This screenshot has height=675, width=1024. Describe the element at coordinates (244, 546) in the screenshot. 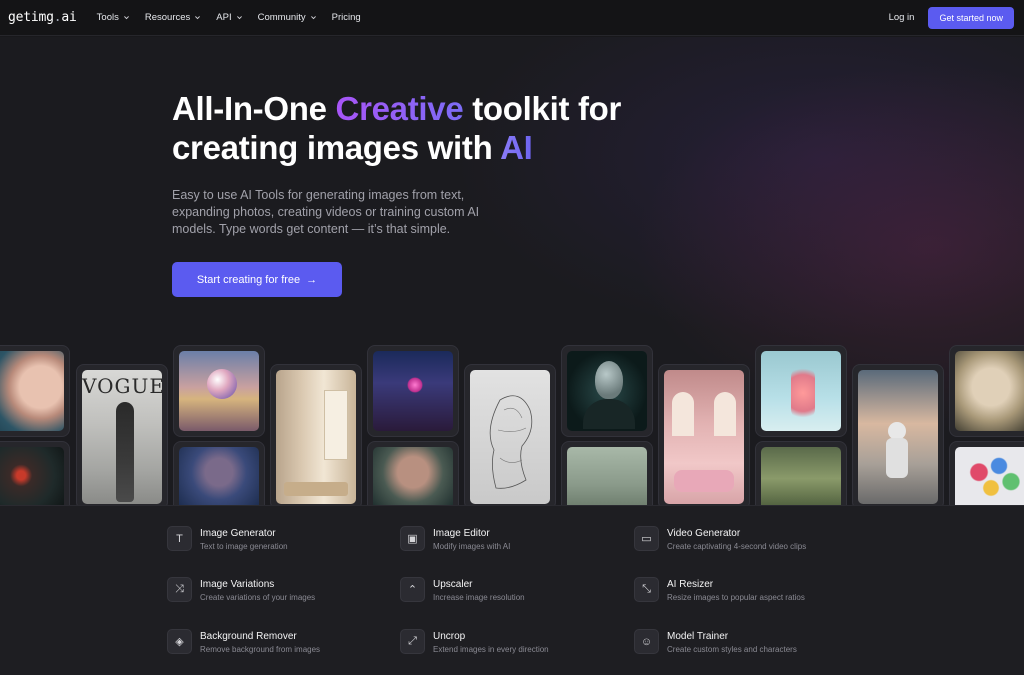

I see `feature-description: Text to image generation` at that location.